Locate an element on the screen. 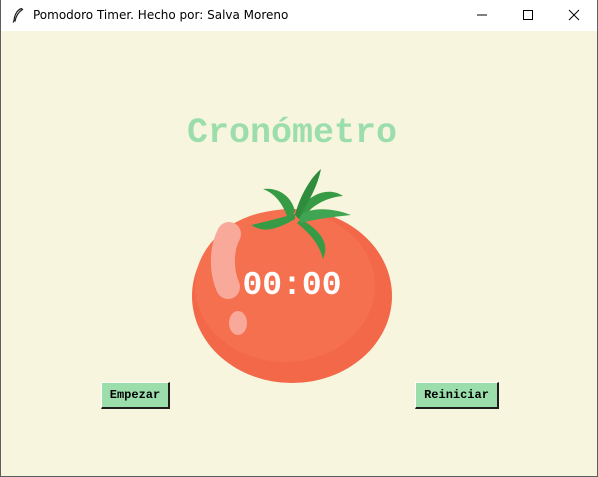  start-button: Empezar is located at coordinates (135, 395).